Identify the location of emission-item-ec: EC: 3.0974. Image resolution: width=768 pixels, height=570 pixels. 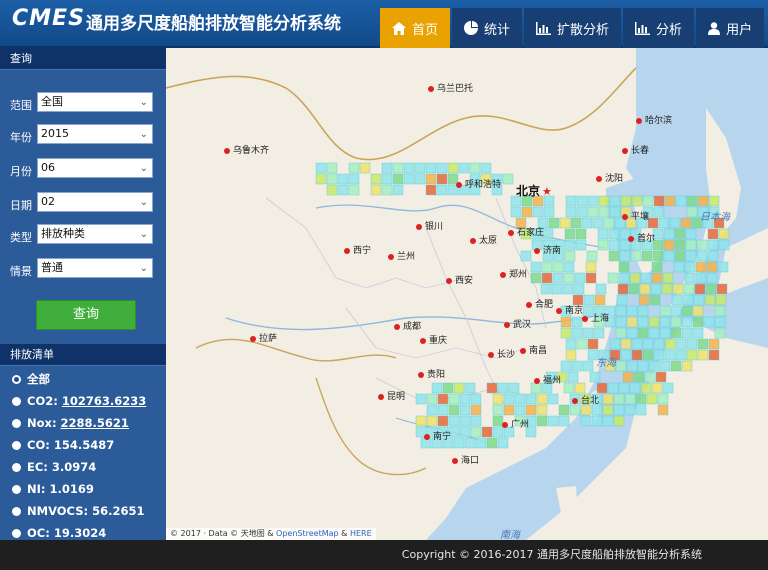
(83, 467).